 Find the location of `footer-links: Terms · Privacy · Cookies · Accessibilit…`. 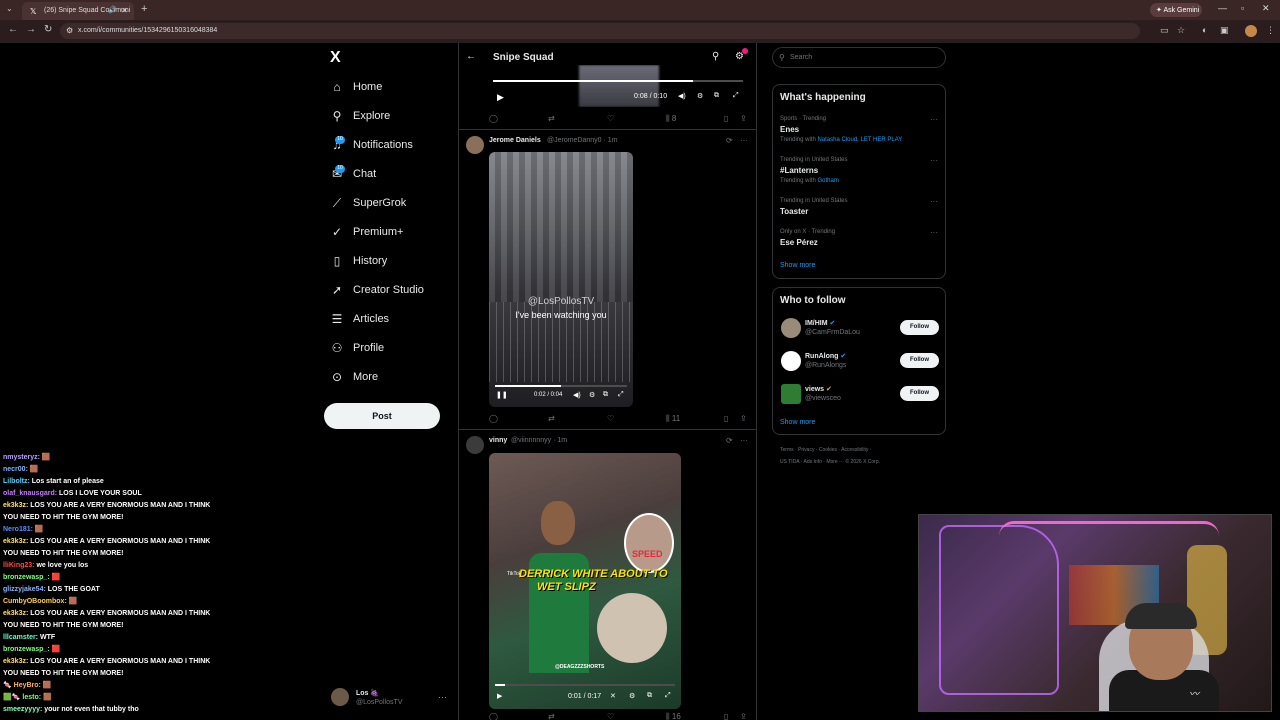

footer-links: Terms · Privacy · Cookies · Accessibilit… is located at coordinates (825, 450).